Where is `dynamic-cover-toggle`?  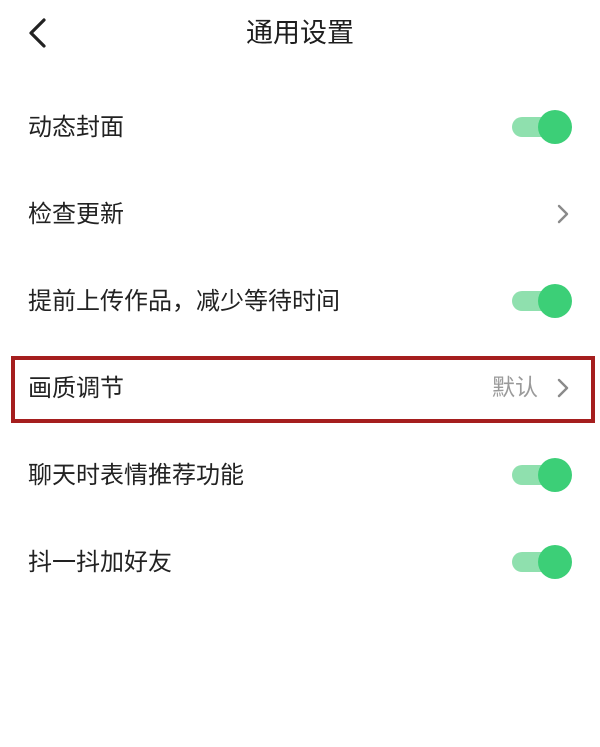 dynamic-cover-toggle is located at coordinates (542, 126).